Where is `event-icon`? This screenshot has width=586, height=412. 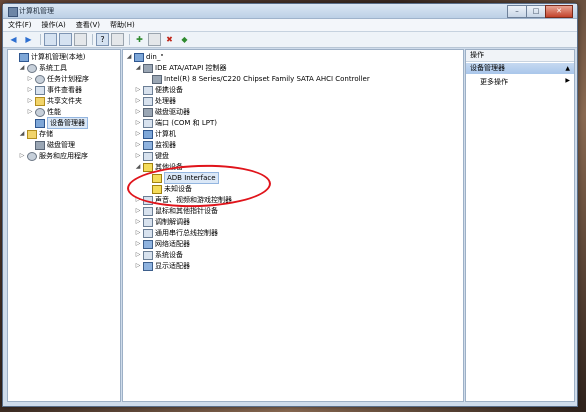
event-icon is located at coordinates (40, 90).